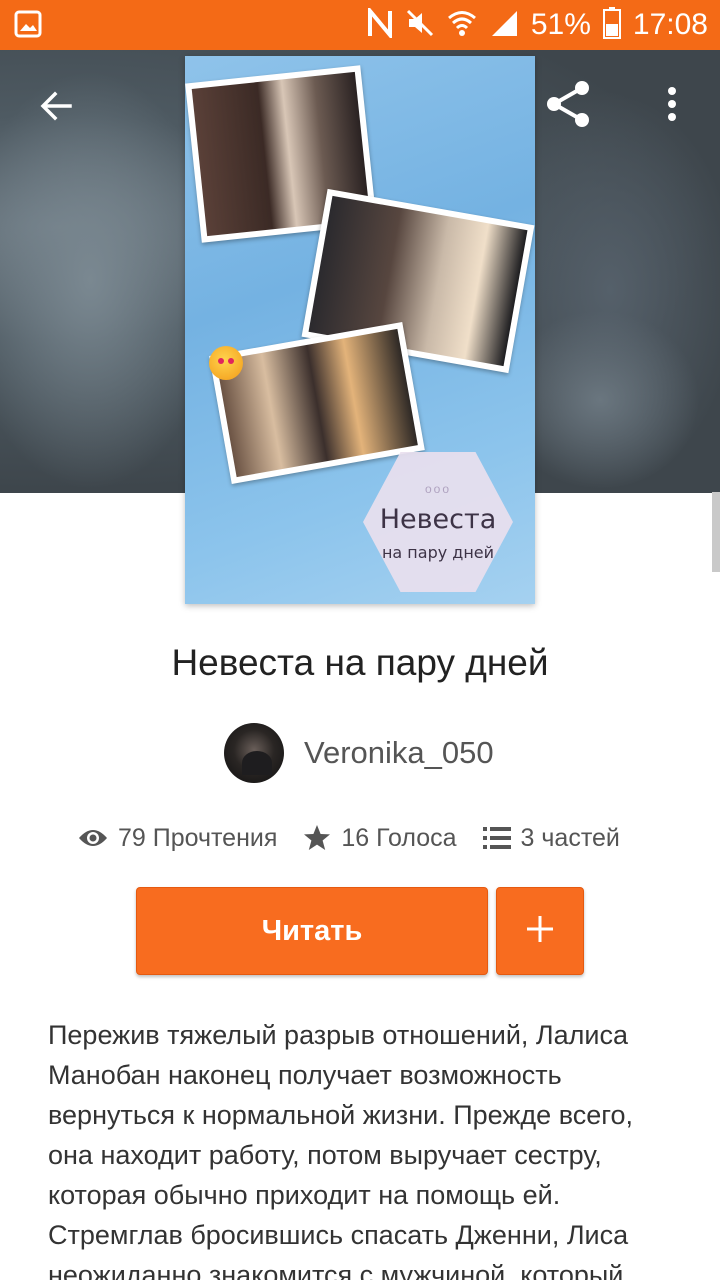 The height and width of the screenshot is (1280, 720). What do you see at coordinates (560, 24) in the screenshot?
I see `battery-percent: 51%` at bounding box center [560, 24].